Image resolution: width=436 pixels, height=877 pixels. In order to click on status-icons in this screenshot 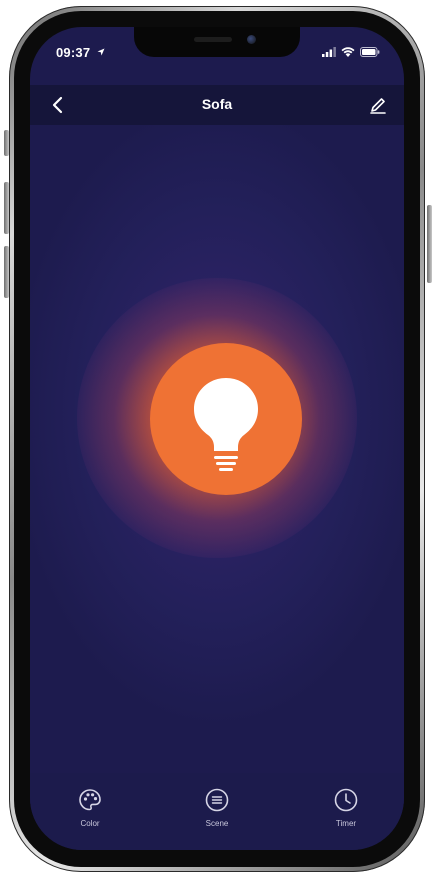, I will do `click(351, 52)`.